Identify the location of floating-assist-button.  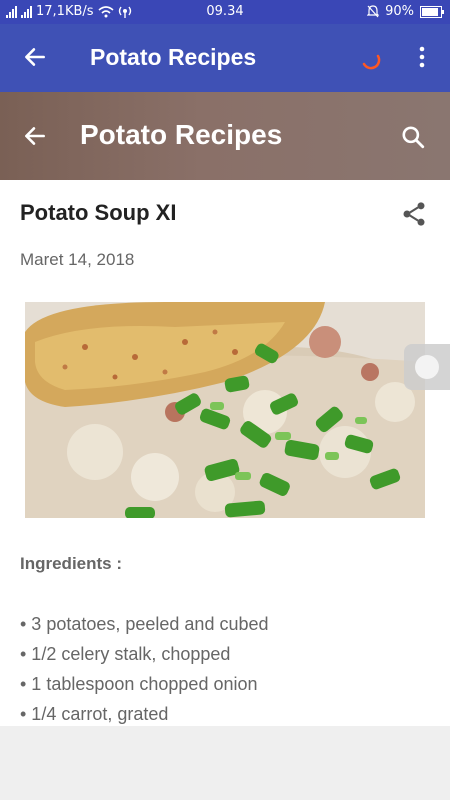
(427, 367).